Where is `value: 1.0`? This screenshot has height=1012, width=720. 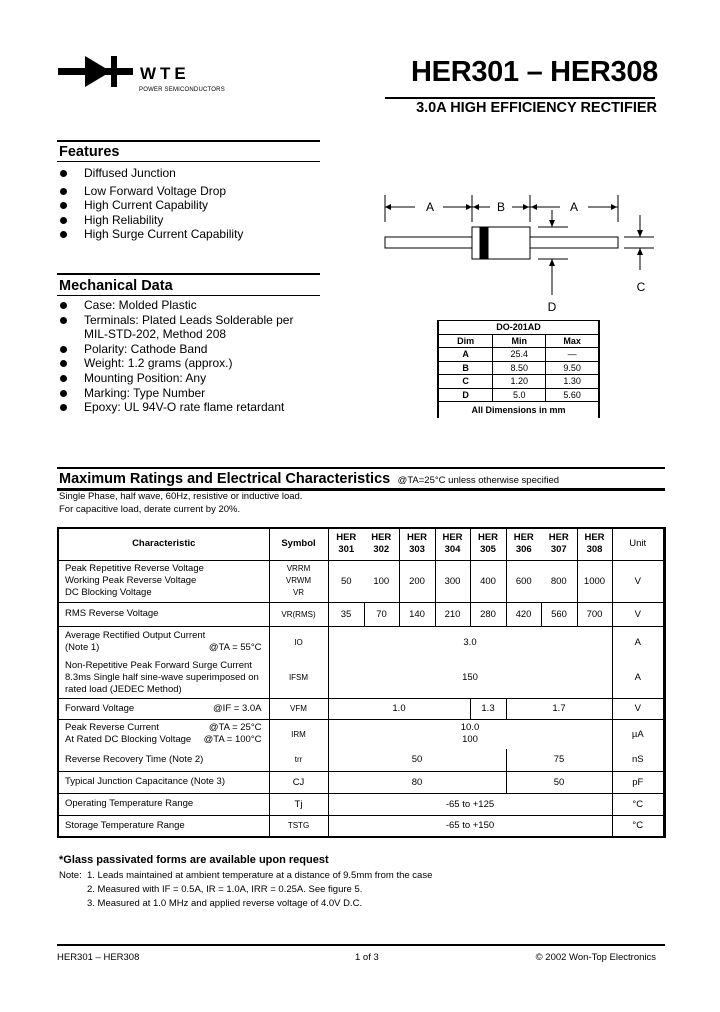 value: 1.0 is located at coordinates (399, 708).